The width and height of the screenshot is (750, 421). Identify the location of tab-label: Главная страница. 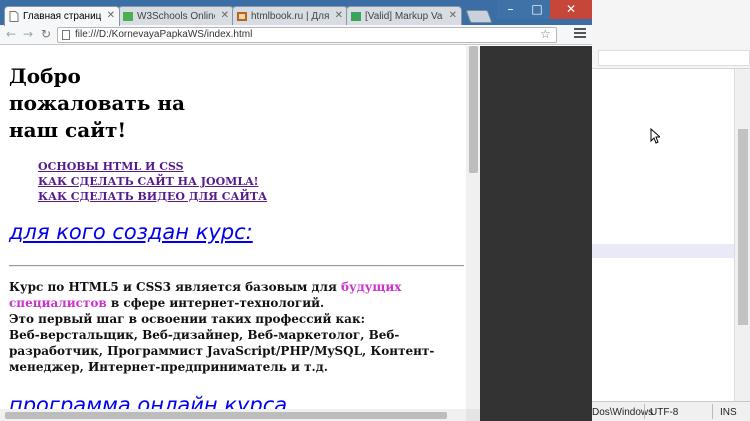
(62, 16).